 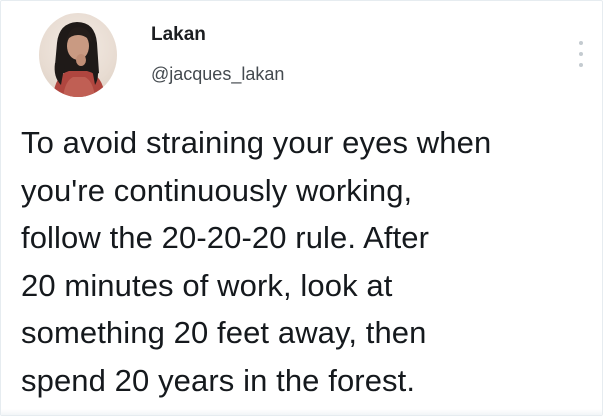 I want to click on tweet-line: 20 minutes of work, look at, so click(x=207, y=285).